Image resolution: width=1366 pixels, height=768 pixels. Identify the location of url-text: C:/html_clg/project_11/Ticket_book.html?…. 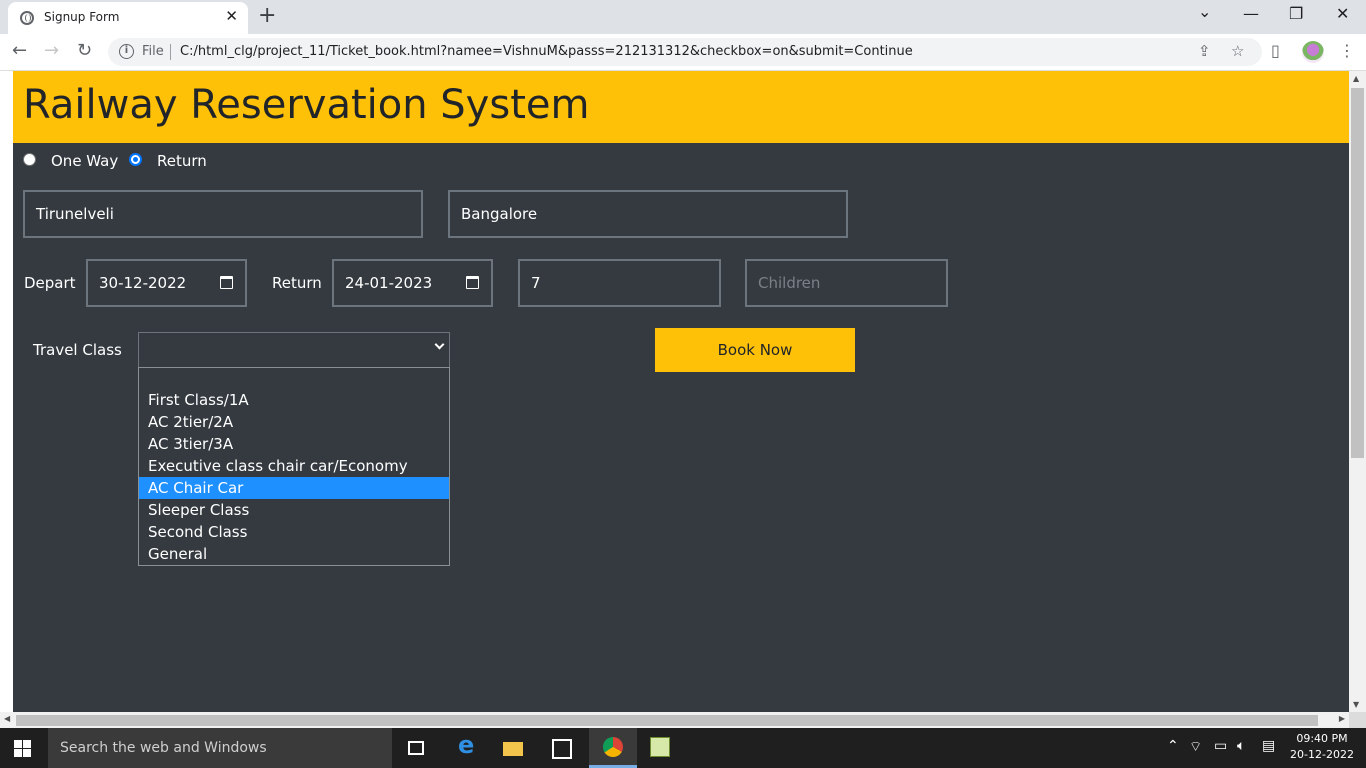
(546, 51).